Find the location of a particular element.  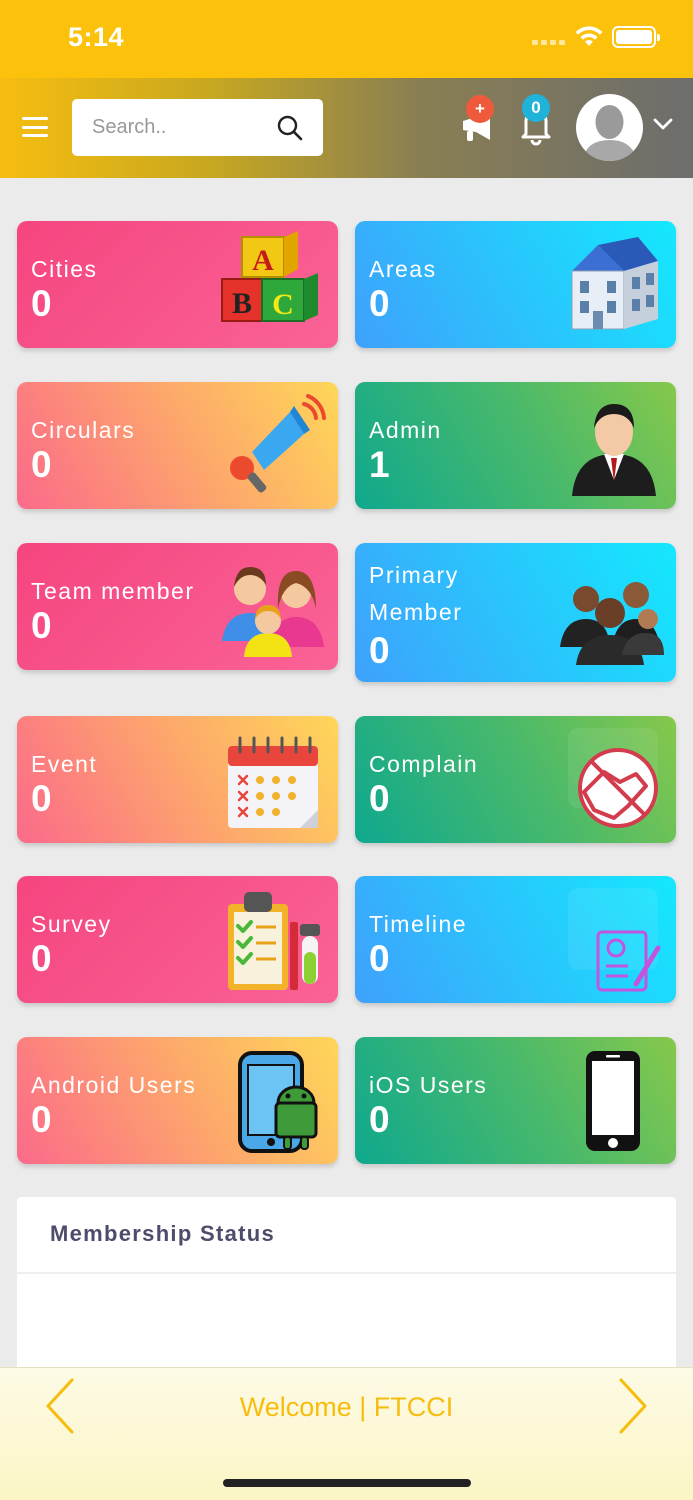

notification-count-badge: 0 is located at coordinates (536, 108).